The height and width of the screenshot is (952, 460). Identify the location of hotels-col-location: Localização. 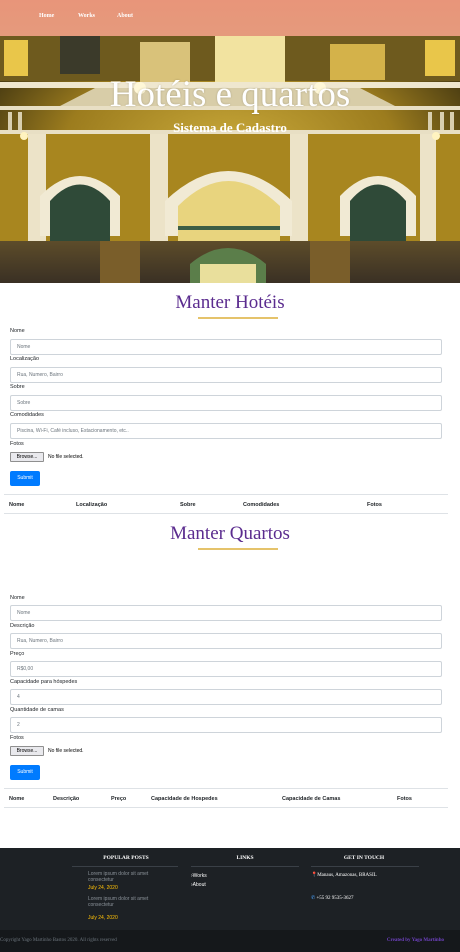
(92, 505).